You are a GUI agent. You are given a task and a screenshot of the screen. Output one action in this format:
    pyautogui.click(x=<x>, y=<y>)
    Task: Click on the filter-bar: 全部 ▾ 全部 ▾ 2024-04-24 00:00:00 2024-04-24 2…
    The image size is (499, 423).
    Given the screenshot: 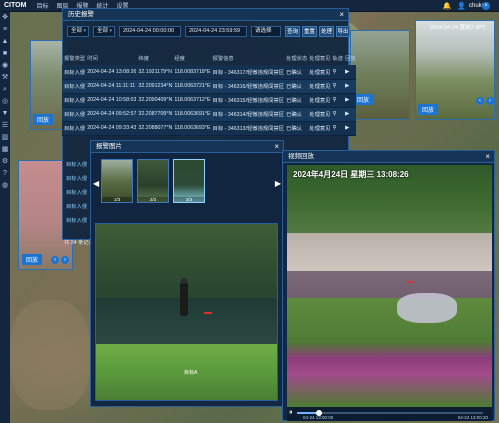 What is the action you would take?
    pyautogui.click(x=208, y=32)
    